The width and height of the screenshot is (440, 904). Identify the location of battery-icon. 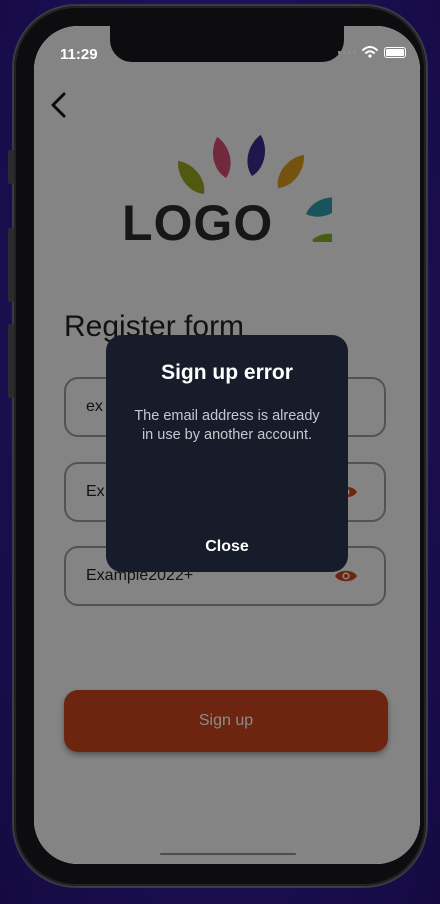
(395, 52).